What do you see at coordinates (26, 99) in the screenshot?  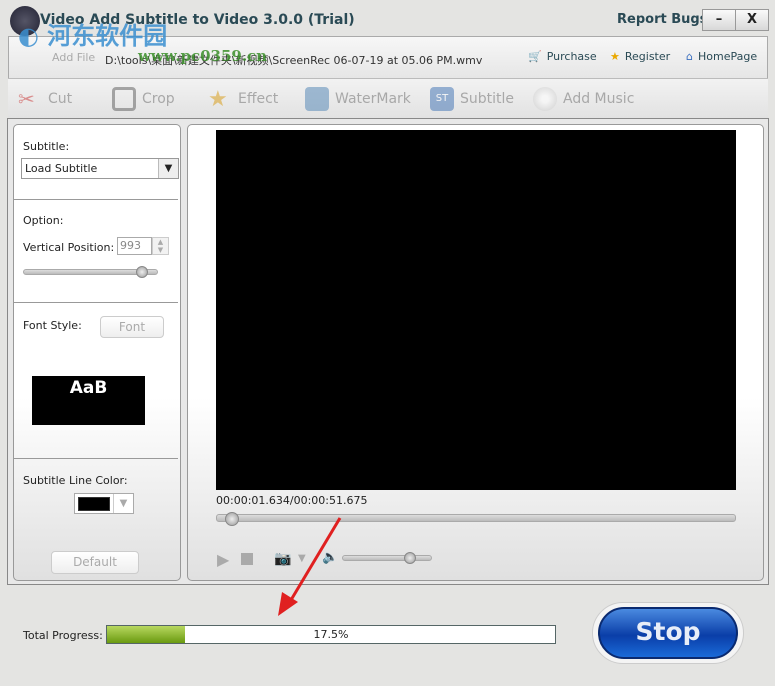 I see `scissors-icon: ✂` at bounding box center [26, 99].